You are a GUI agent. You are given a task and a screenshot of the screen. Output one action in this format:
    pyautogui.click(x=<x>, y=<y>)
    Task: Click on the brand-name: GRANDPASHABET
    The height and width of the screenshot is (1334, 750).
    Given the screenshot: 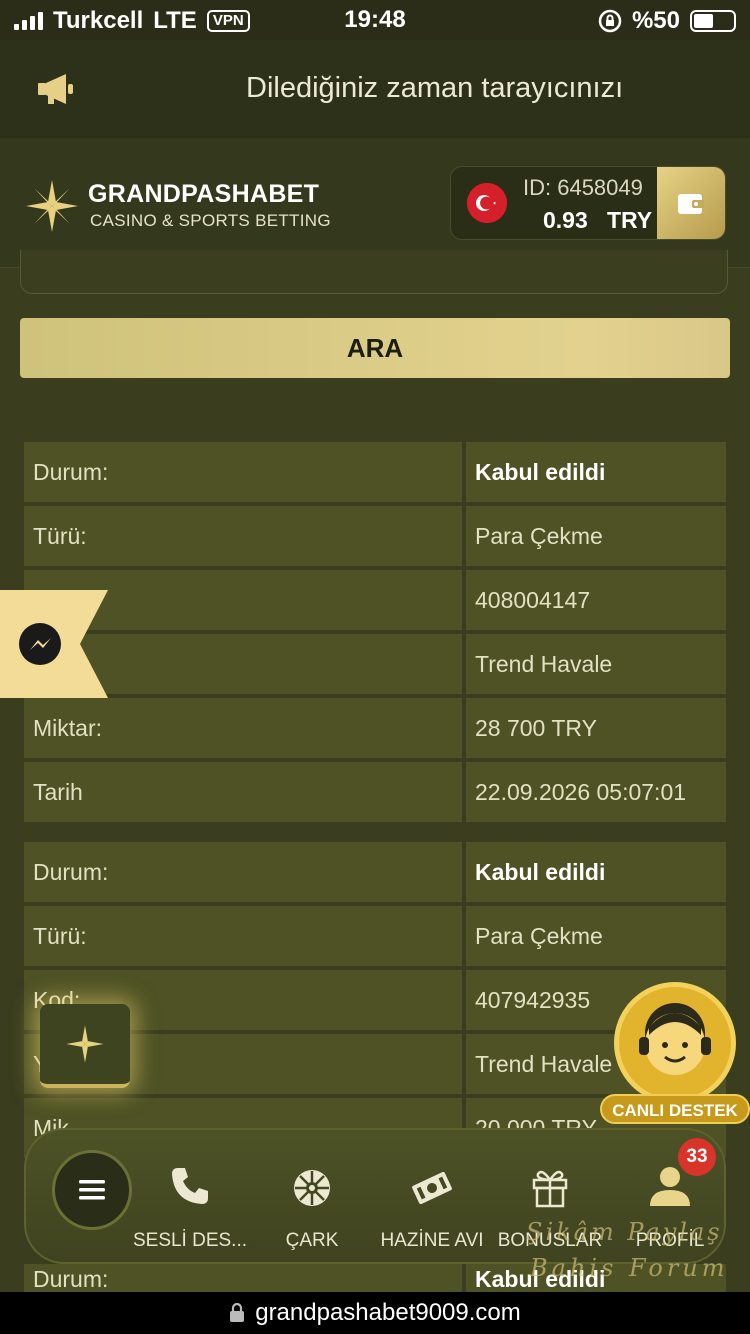 What is the action you would take?
    pyautogui.click(x=203, y=194)
    